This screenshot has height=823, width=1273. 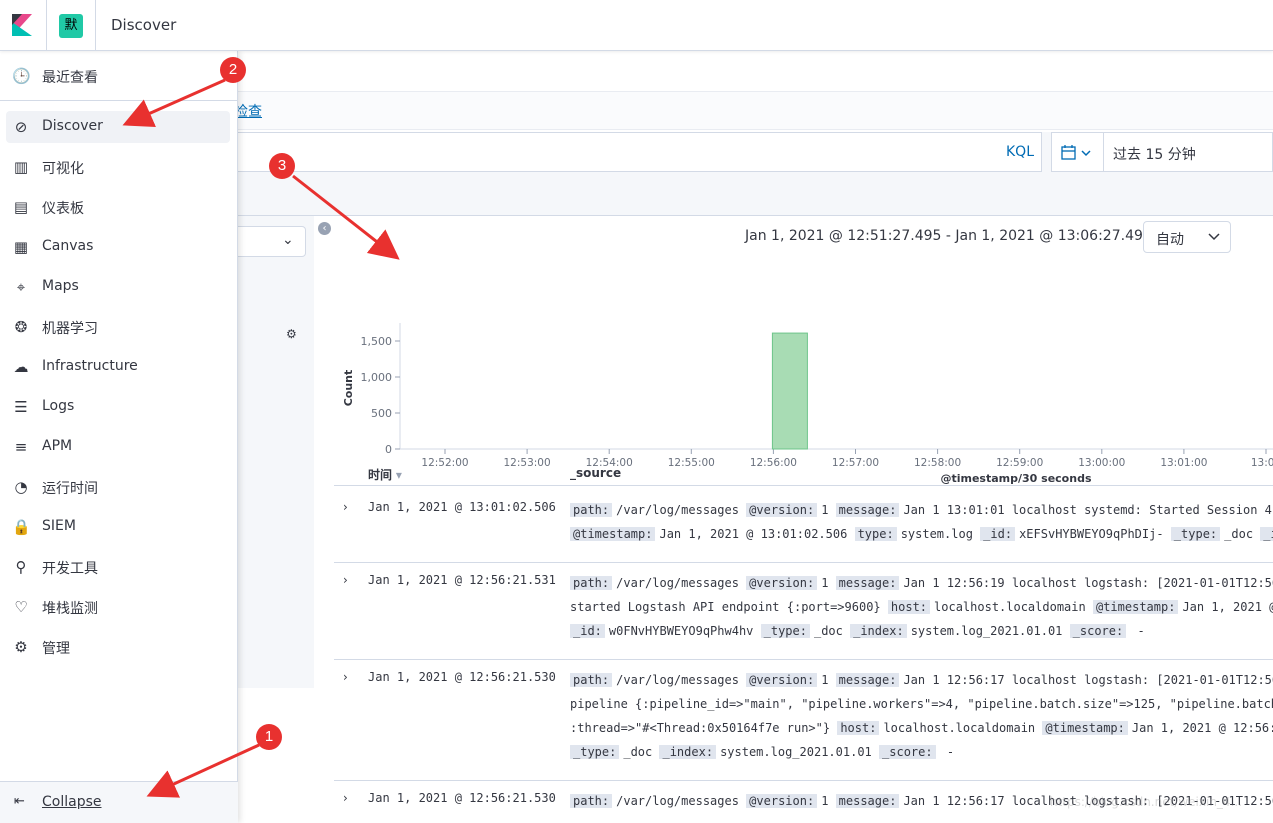 I want to click on sidebar-item: ⌖ Maps, so click(x=118, y=287).